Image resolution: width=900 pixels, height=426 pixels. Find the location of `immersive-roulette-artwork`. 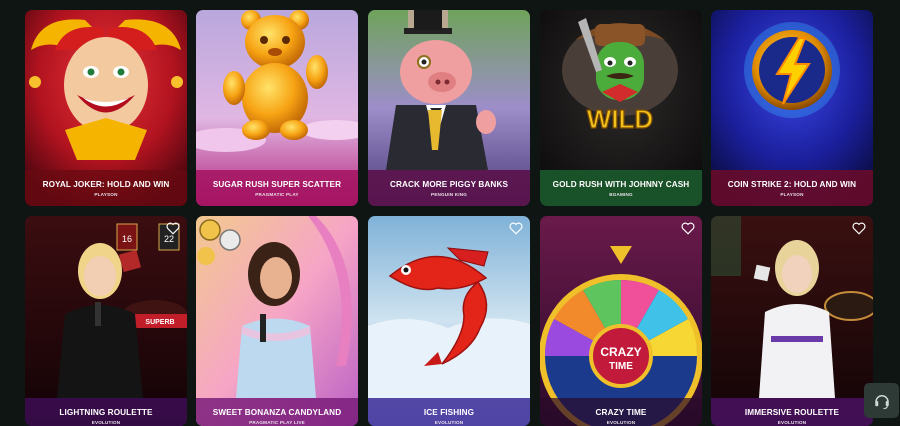

immersive-roulette-artwork is located at coordinates (792, 321).